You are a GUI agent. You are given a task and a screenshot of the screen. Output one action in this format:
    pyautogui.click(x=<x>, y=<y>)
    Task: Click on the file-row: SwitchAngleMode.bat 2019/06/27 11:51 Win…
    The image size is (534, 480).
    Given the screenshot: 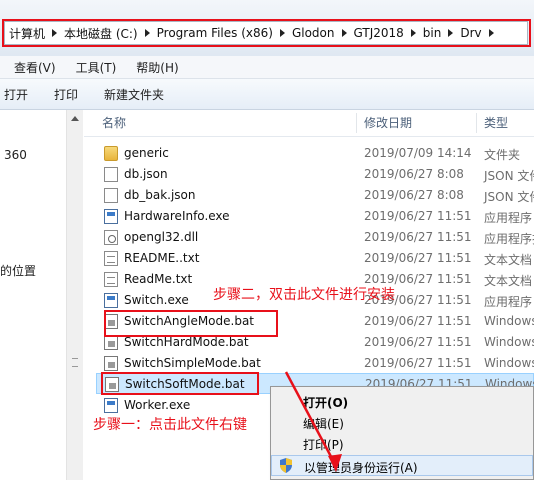 What is the action you would take?
    pyautogui.click(x=315, y=321)
    